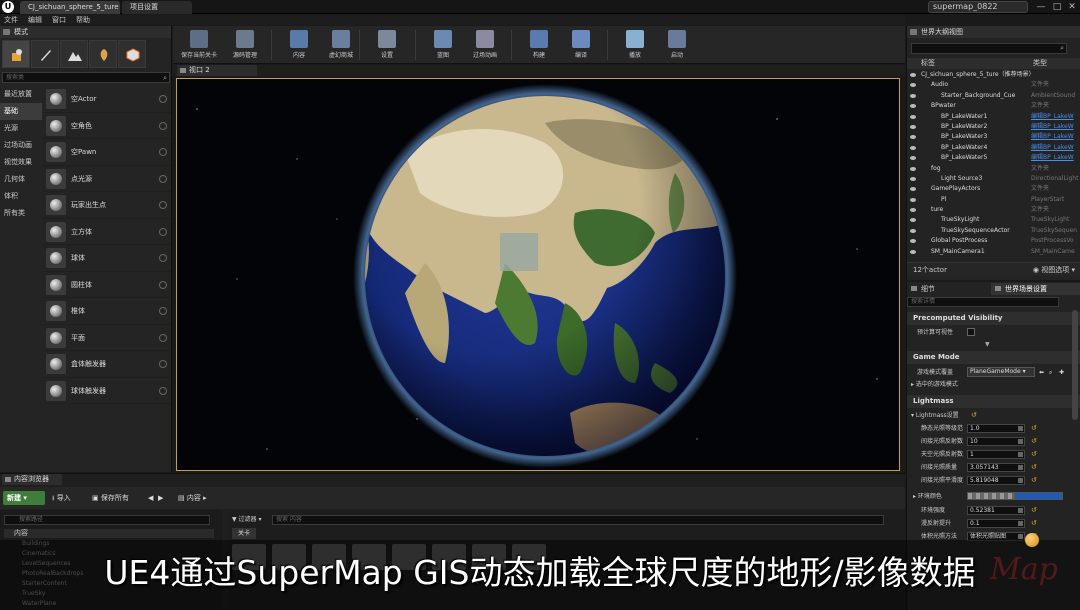 The image size is (1080, 610). I want to click on filter-button: ▼ 过滤器 ▾, so click(246, 519).